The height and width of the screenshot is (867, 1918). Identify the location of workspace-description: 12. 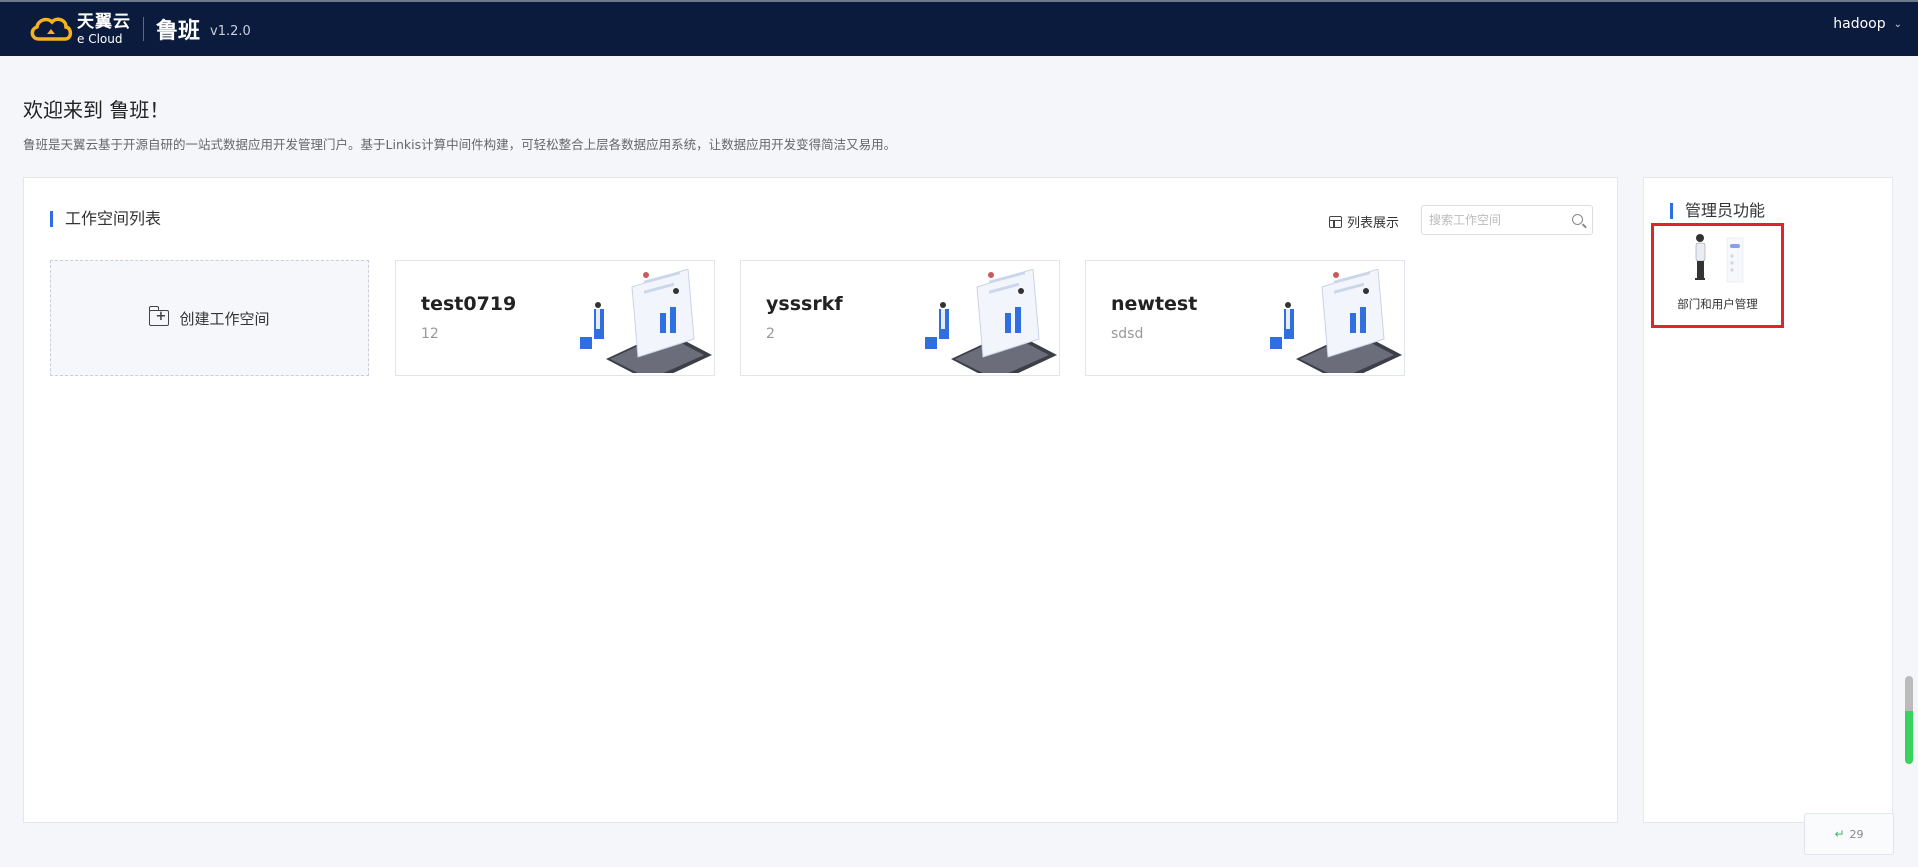
(430, 334).